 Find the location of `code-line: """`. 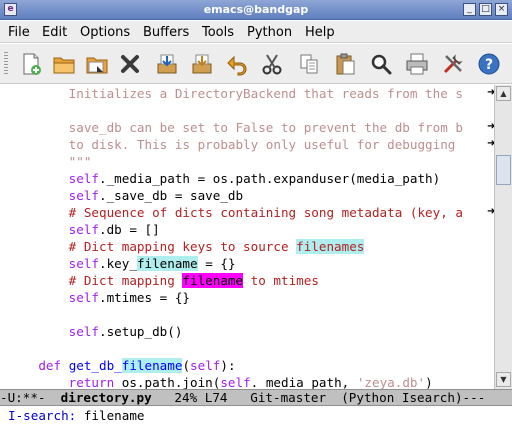

code-line: """ is located at coordinates (80, 161).